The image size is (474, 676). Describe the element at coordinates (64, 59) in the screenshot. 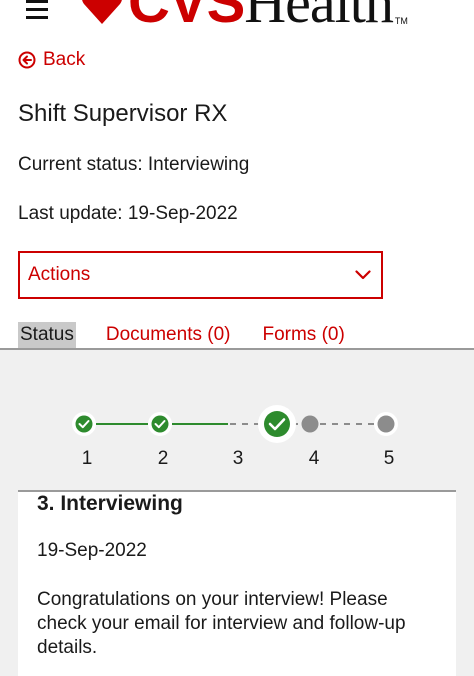

I see `back-label: Back` at that location.